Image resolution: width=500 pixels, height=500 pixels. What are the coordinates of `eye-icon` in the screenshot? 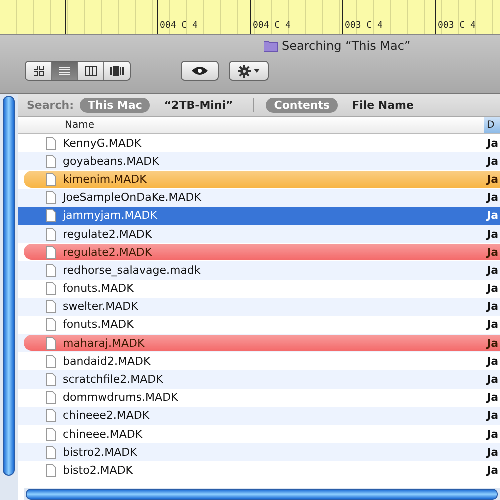 It's located at (200, 71).